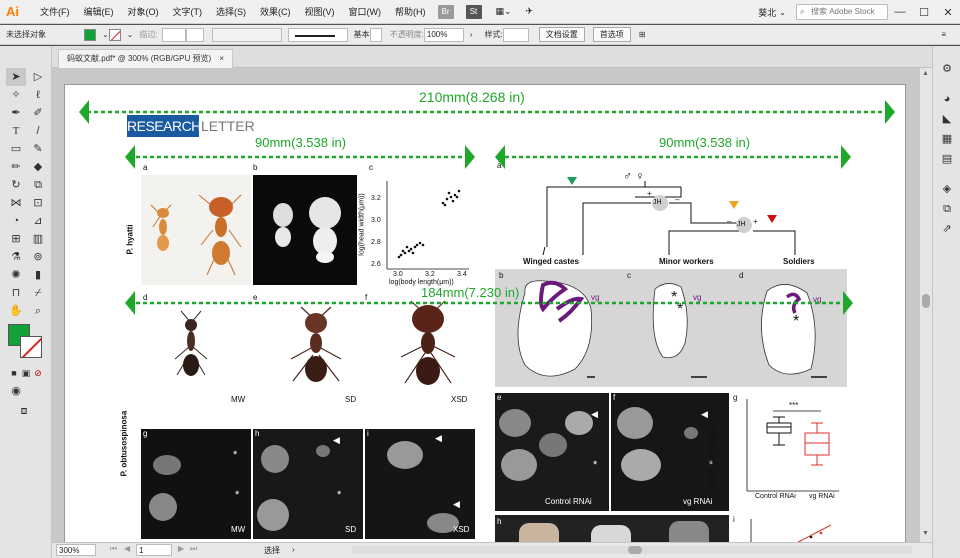  What do you see at coordinates (38, 113) in the screenshot?
I see `curvature-tool-icon: ✐` at bounding box center [38, 113].